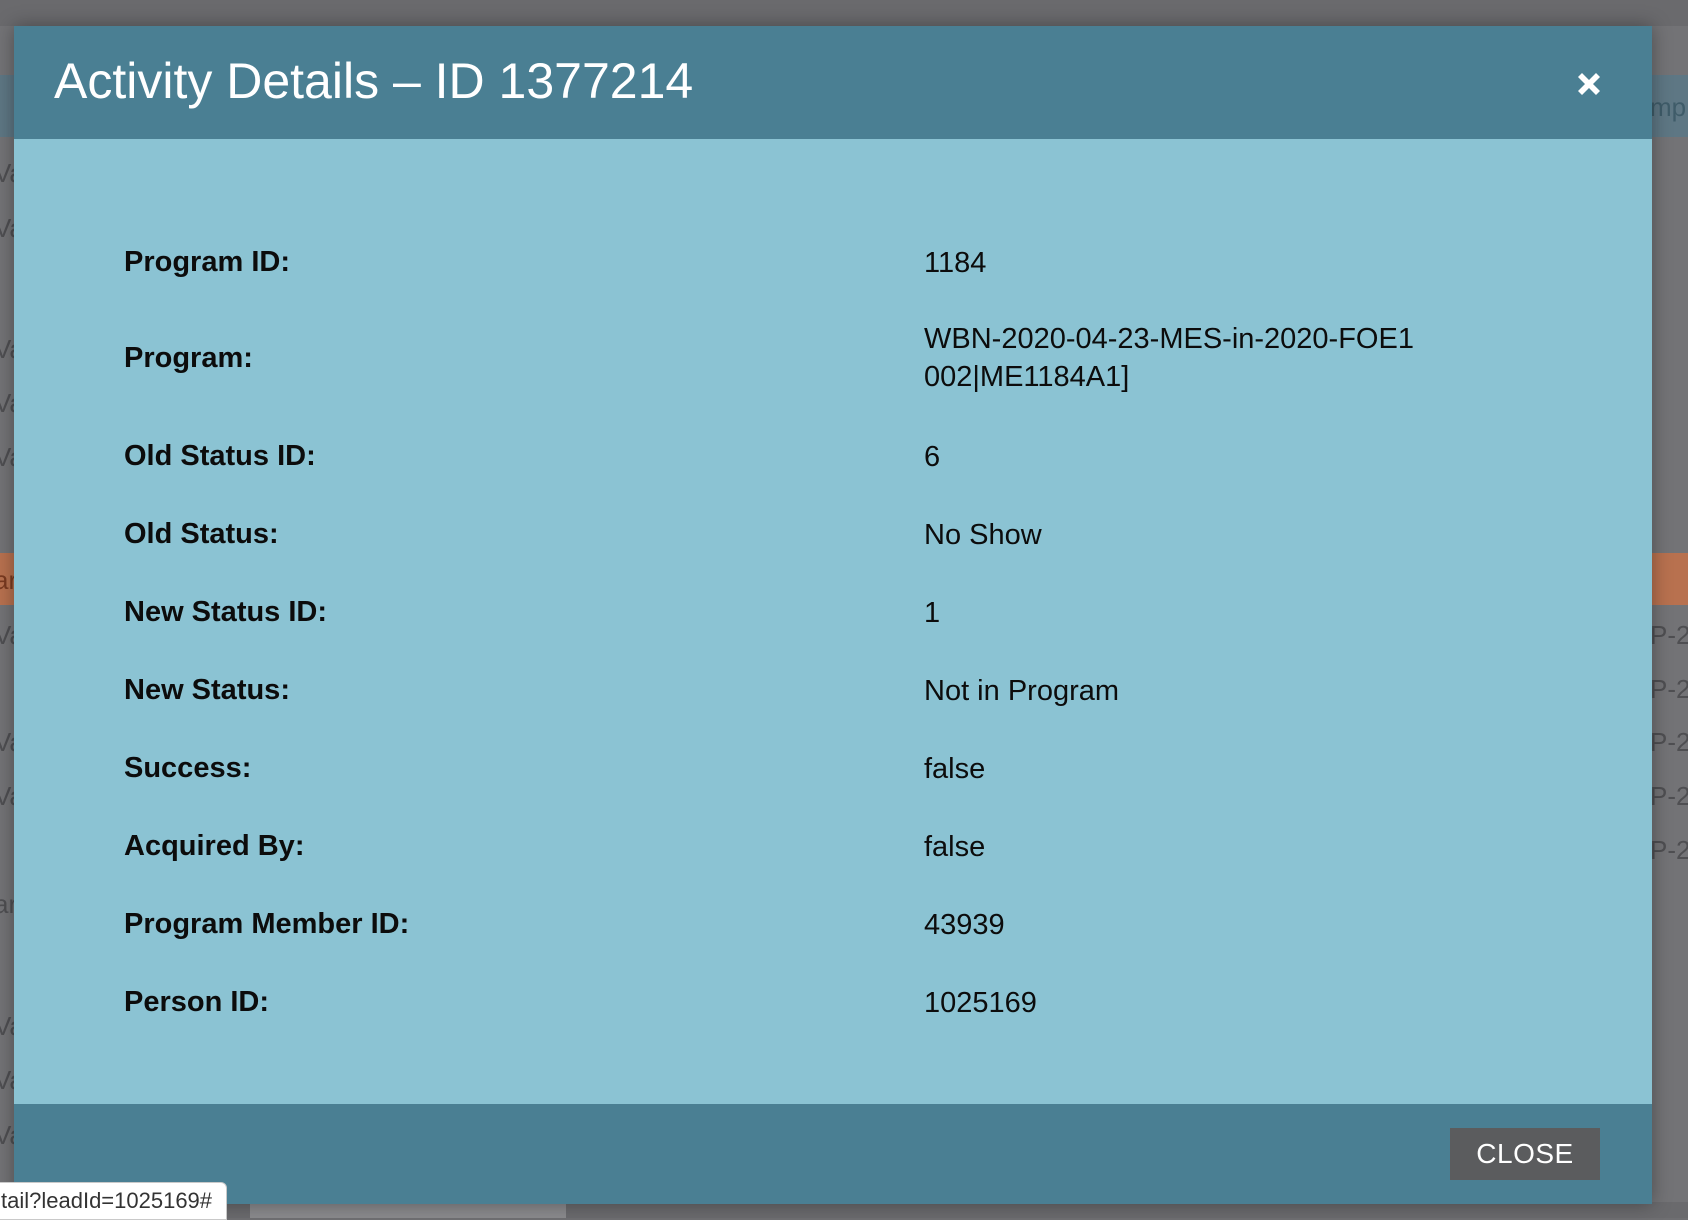 Image resolution: width=1688 pixels, height=1220 pixels. Describe the element at coordinates (188, 768) in the screenshot. I see `detail-label: Success:` at that location.